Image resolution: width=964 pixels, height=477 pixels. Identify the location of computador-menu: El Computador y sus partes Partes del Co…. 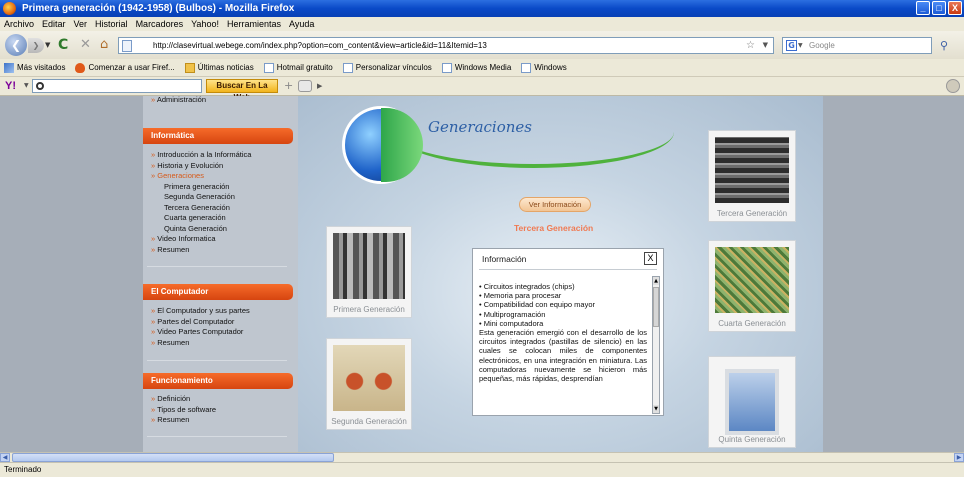
(200, 327).